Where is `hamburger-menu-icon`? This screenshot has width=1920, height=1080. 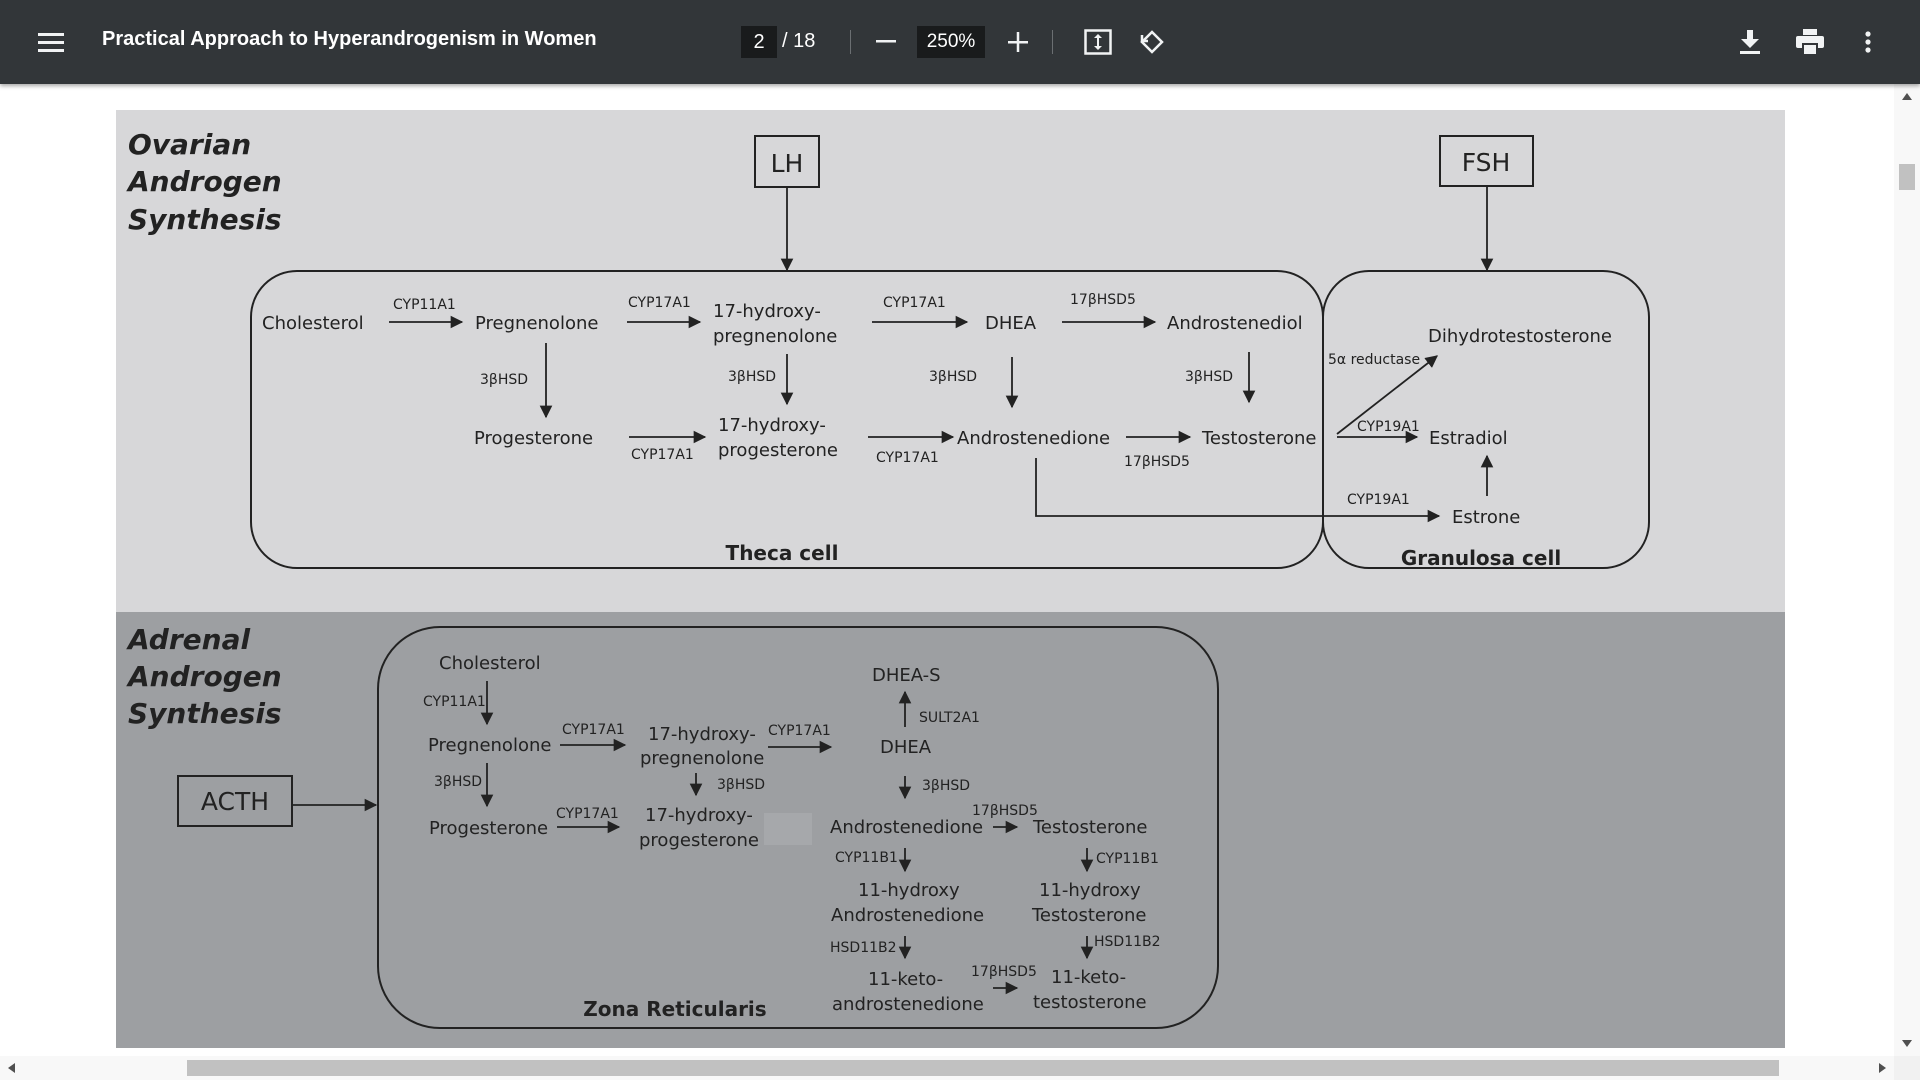
hamburger-menu-icon is located at coordinates (51, 42).